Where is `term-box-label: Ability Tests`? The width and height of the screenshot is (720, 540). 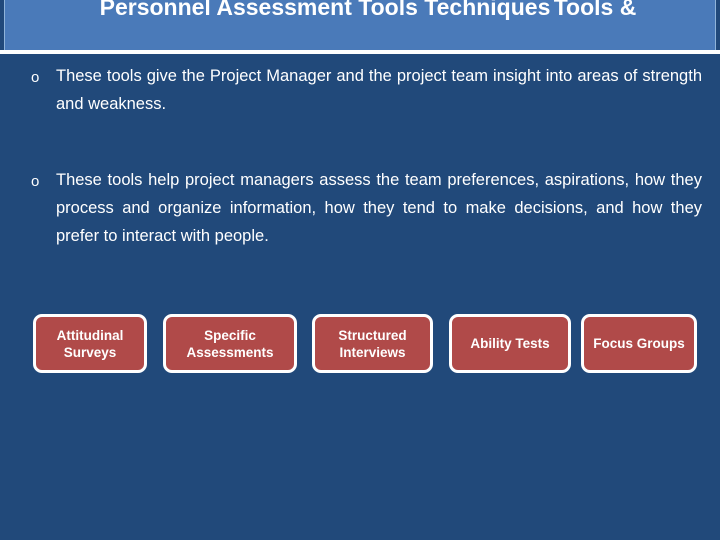
term-box-label: Ability Tests is located at coordinates (510, 343).